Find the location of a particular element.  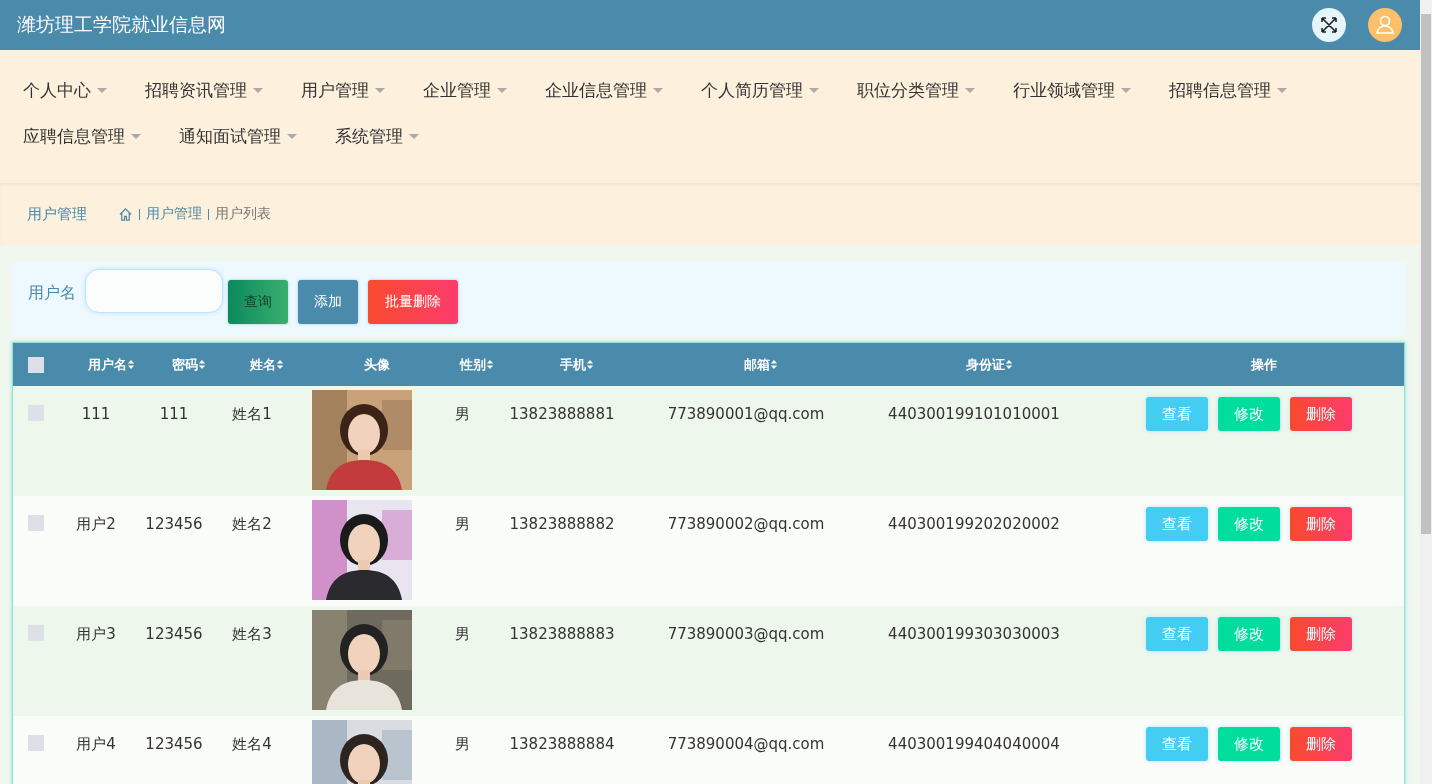

menu-item: 行业领域管理 is located at coordinates (1072, 90).